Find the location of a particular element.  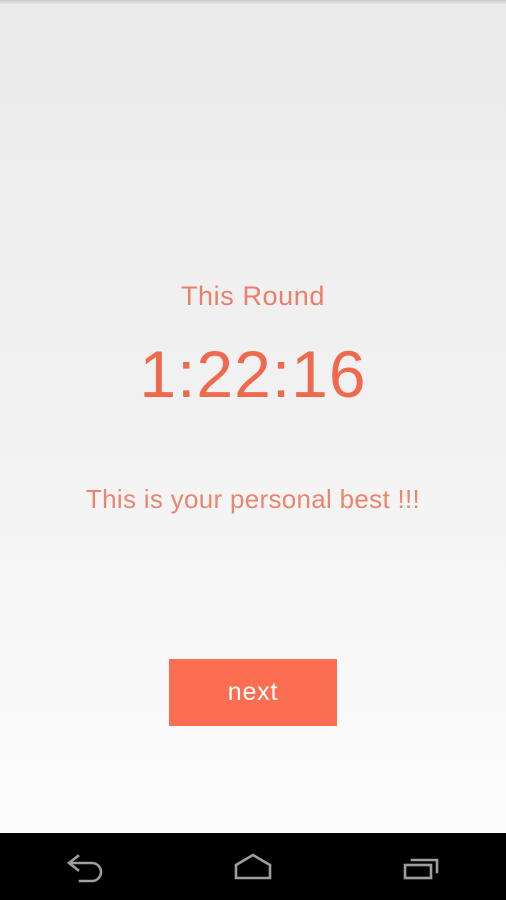

nav-home-button is located at coordinates (253, 866).